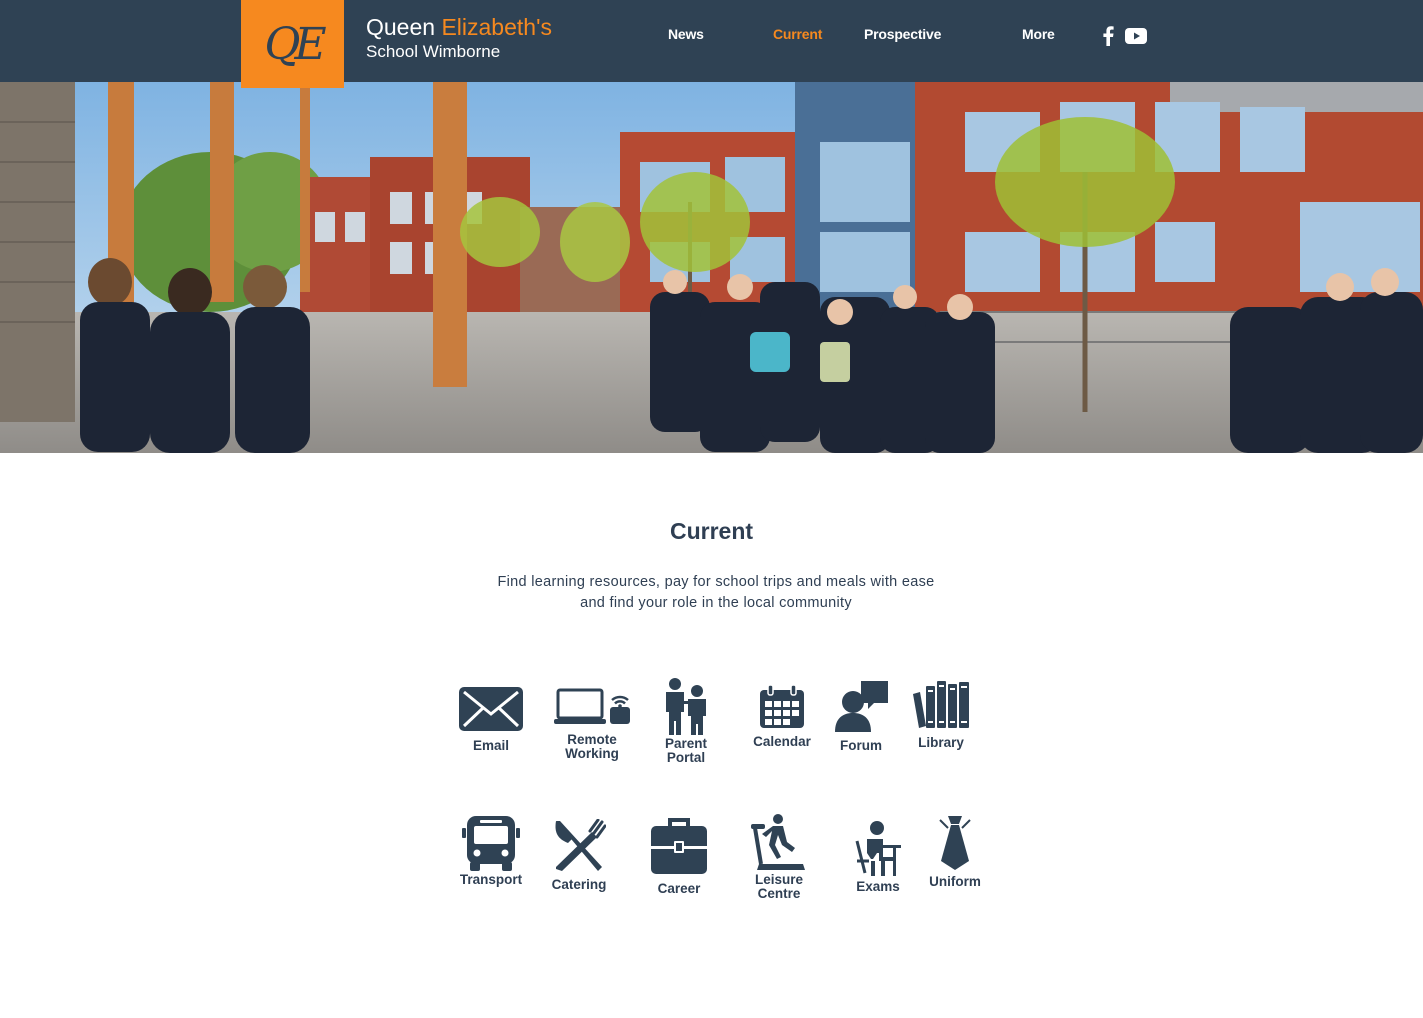 The height and width of the screenshot is (1018, 1423). What do you see at coordinates (941, 704) in the screenshot?
I see `books-icon` at bounding box center [941, 704].